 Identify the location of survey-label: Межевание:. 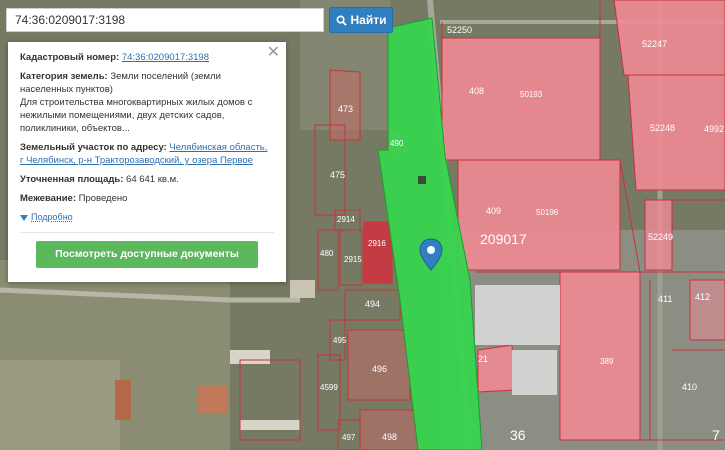
(48, 198).